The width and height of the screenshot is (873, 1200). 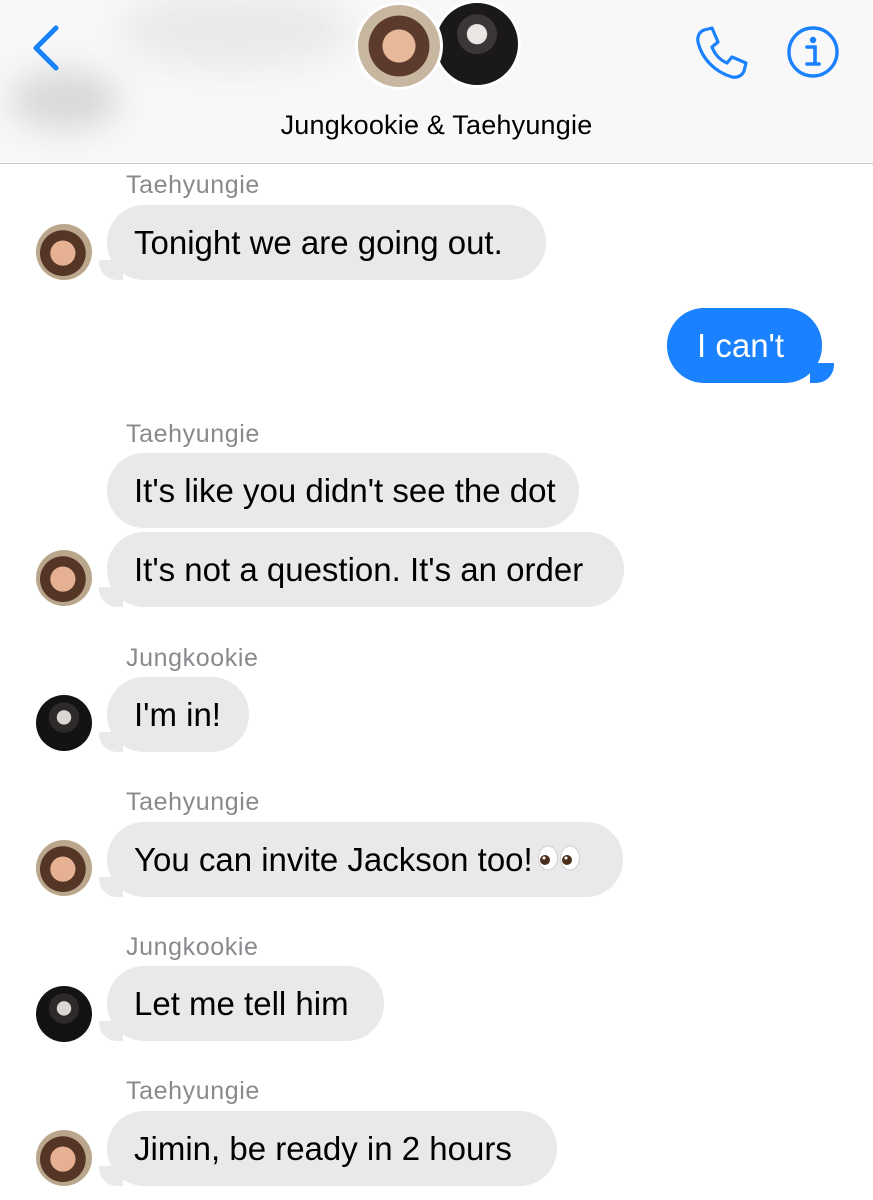 I want to click on message-bubble: You can invite Jackson too!, so click(x=365, y=859).